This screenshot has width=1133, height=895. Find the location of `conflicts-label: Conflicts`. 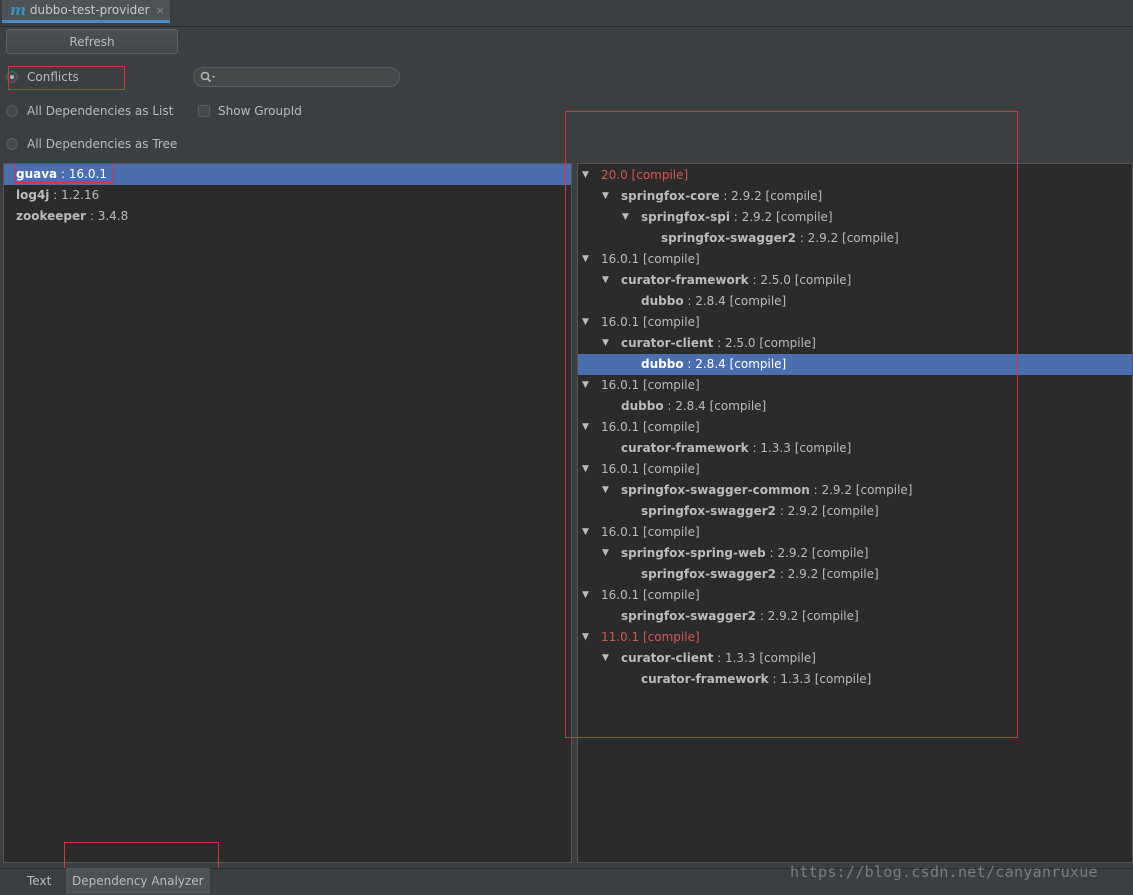

conflicts-label: Conflicts is located at coordinates (53, 77).